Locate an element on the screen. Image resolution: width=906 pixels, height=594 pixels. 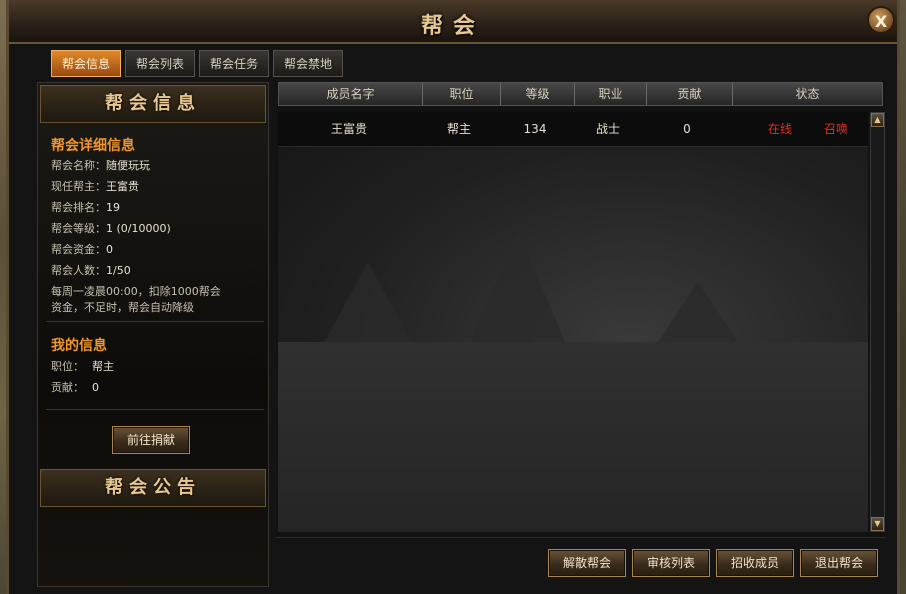
my-position-value: 帮主 is located at coordinates (103, 366).